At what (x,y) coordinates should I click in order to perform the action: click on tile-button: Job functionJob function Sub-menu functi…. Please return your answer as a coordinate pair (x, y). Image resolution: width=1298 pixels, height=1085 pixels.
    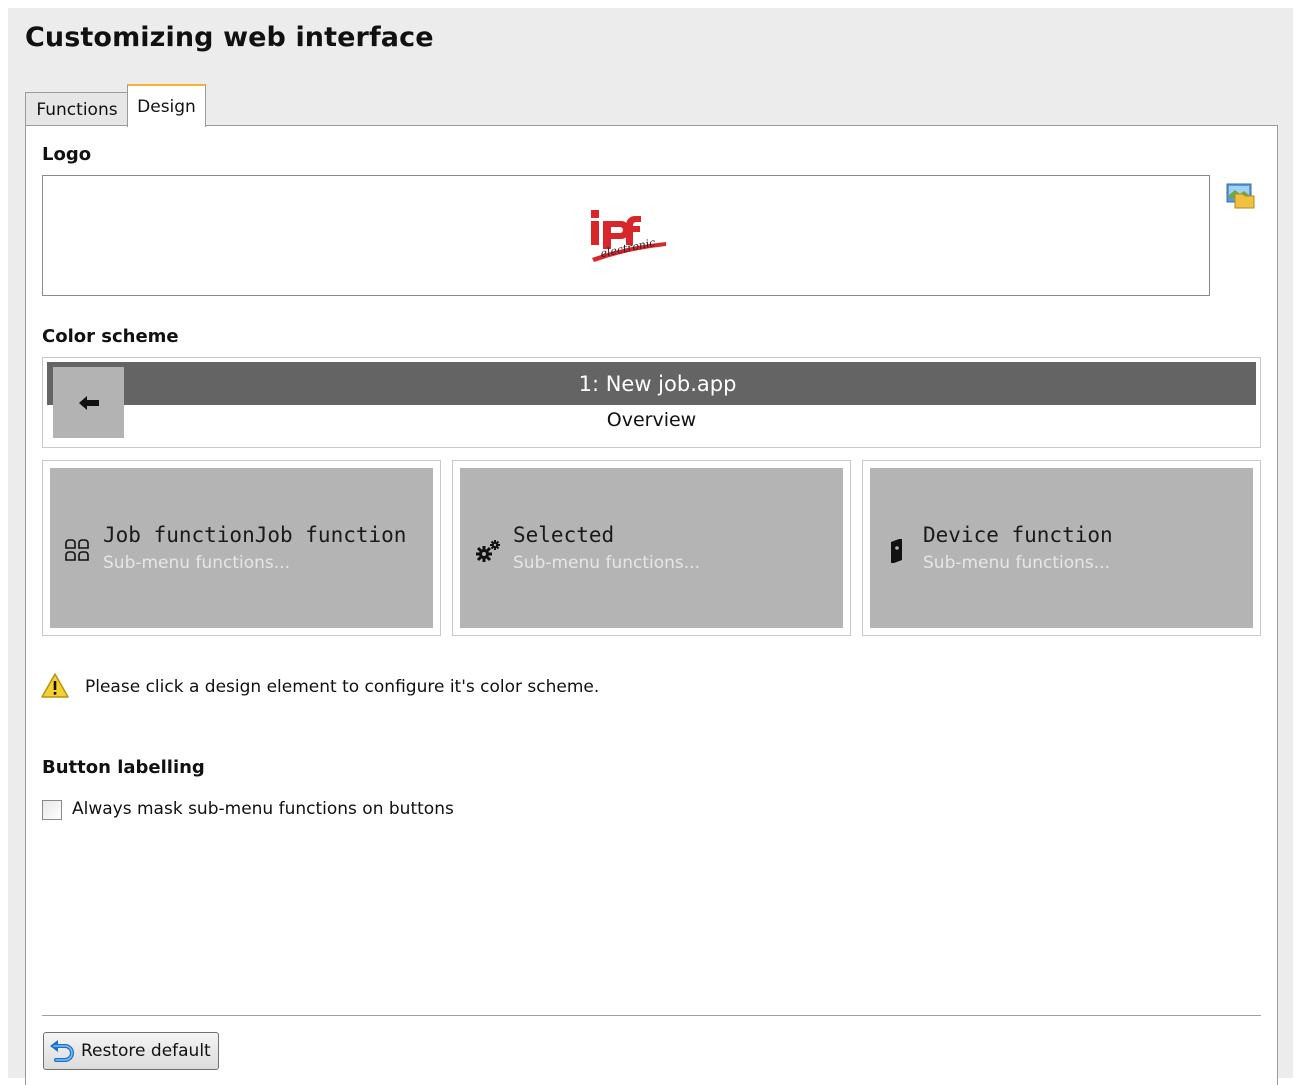
    Looking at the image, I should click on (241, 548).